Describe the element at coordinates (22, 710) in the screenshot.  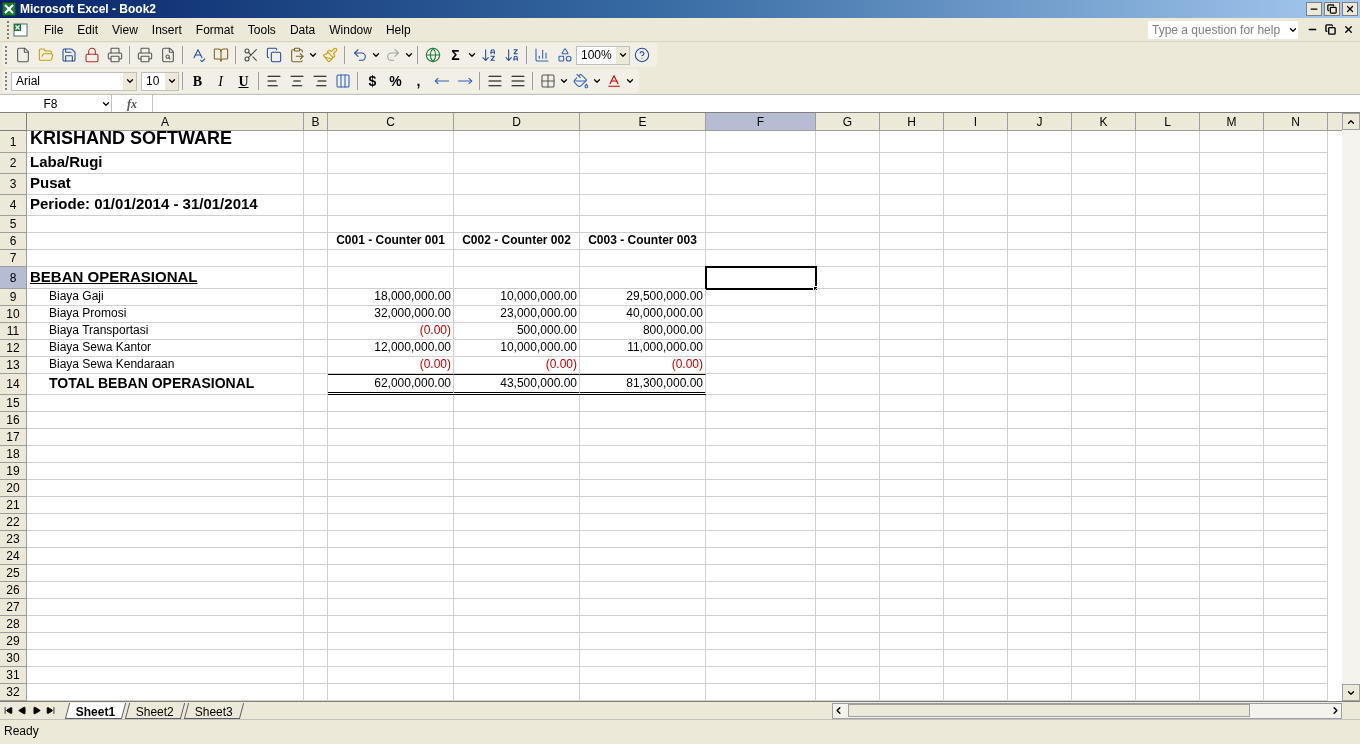
I see `previous-sheet-icon` at that location.